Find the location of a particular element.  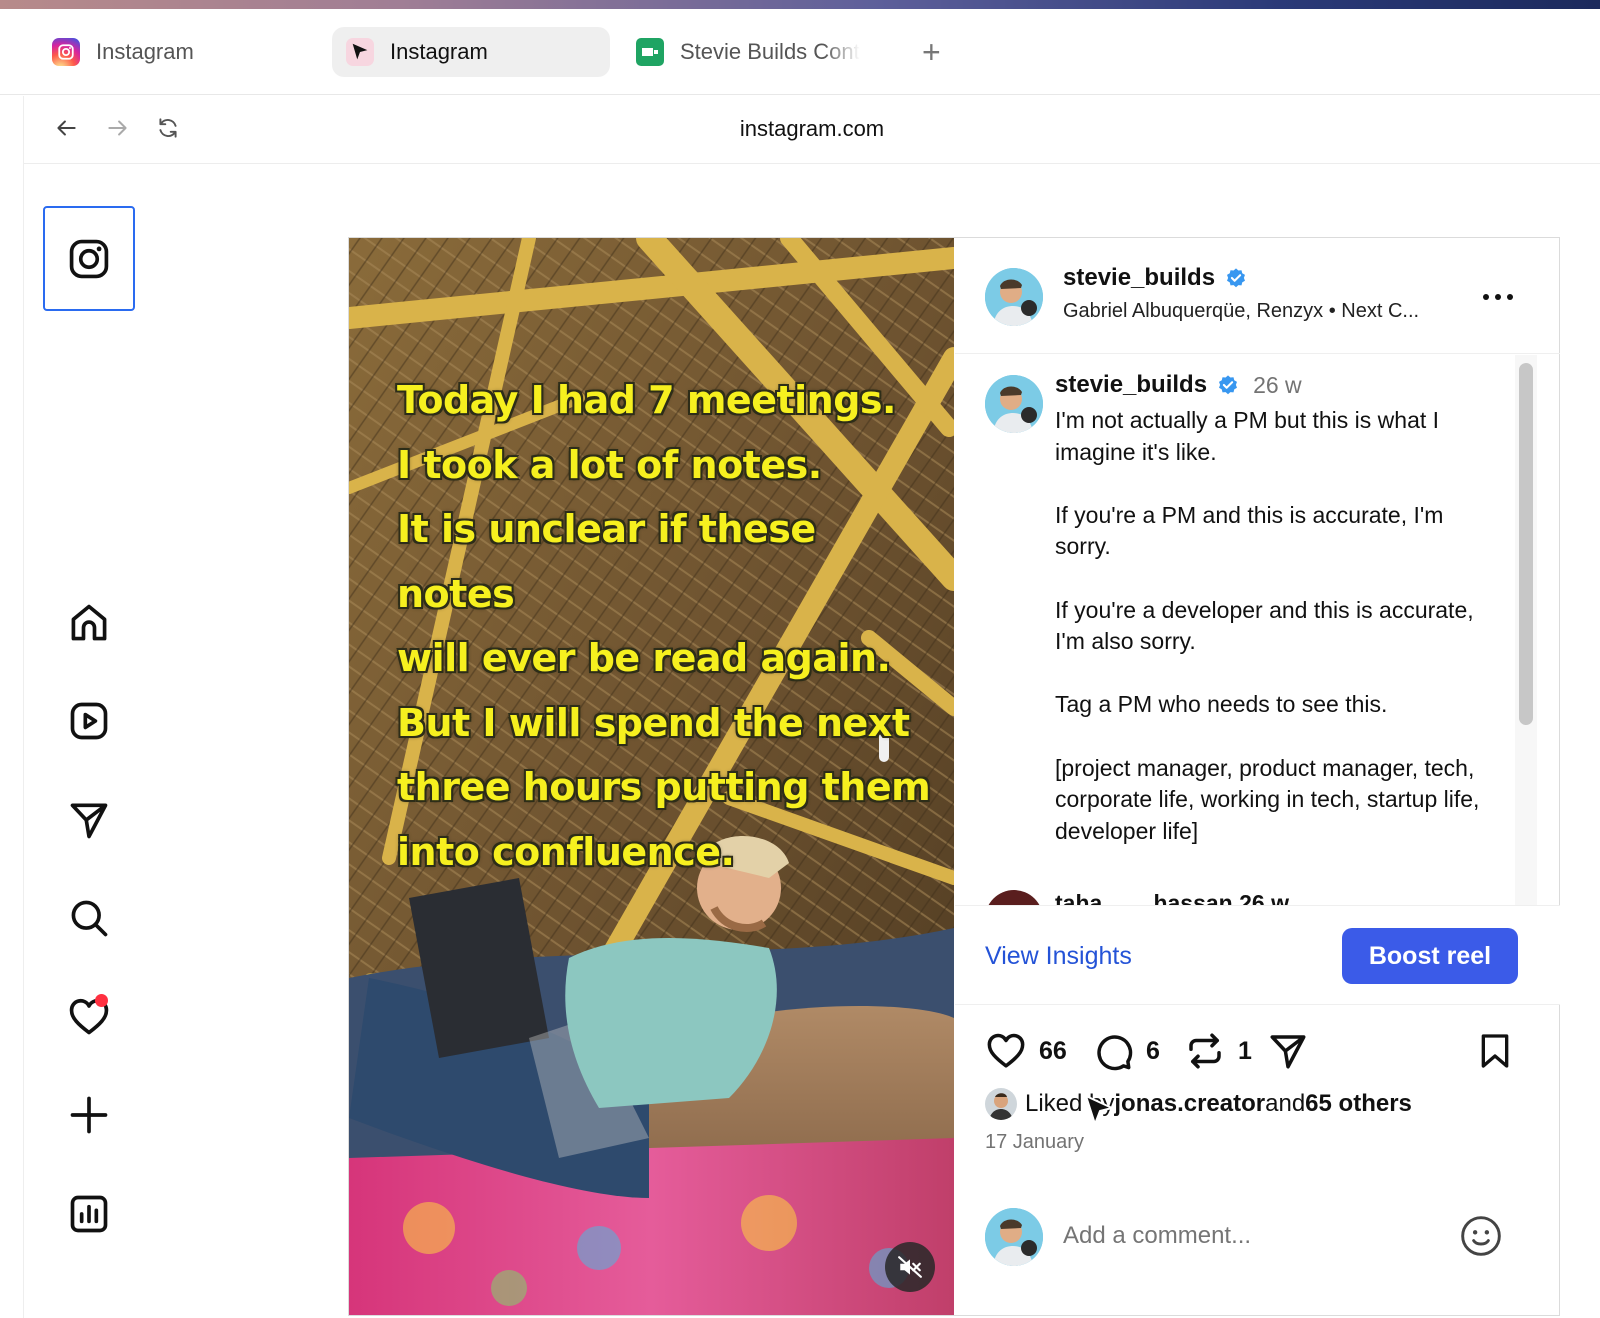

bar-chart-icon is located at coordinates (89, 1214).